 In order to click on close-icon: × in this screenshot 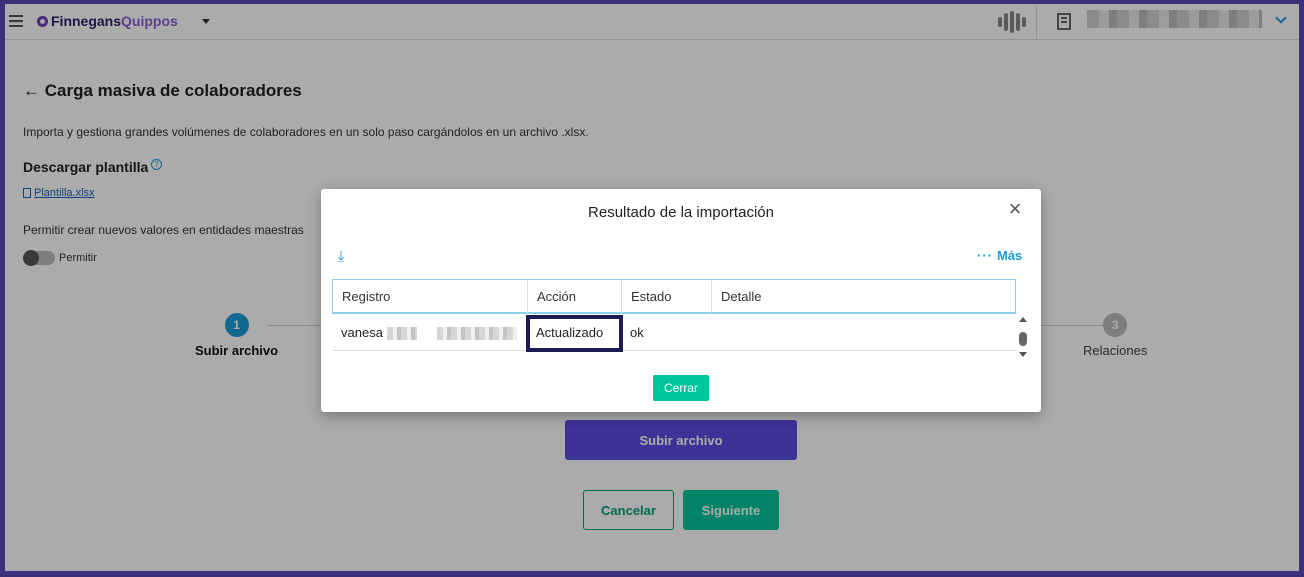, I will do `click(1015, 209)`.